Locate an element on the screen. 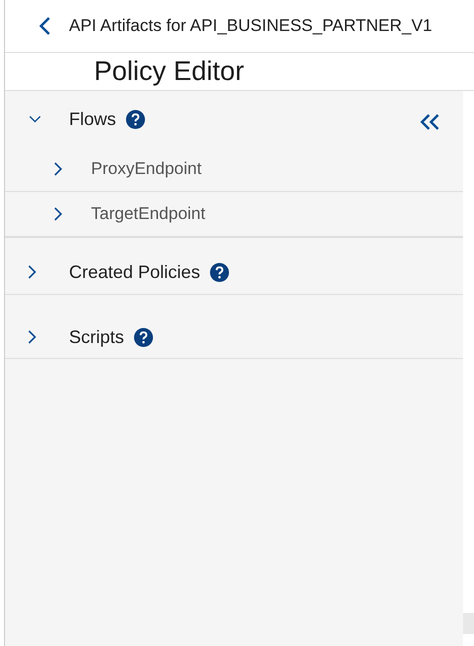 The height and width of the screenshot is (646, 474). section-label: Scripts is located at coordinates (96, 337).